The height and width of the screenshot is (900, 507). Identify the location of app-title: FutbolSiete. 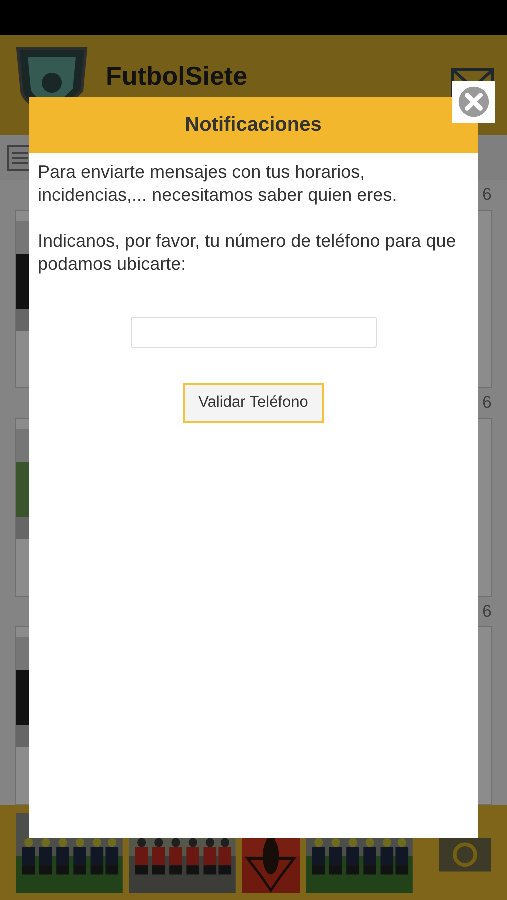
(177, 76).